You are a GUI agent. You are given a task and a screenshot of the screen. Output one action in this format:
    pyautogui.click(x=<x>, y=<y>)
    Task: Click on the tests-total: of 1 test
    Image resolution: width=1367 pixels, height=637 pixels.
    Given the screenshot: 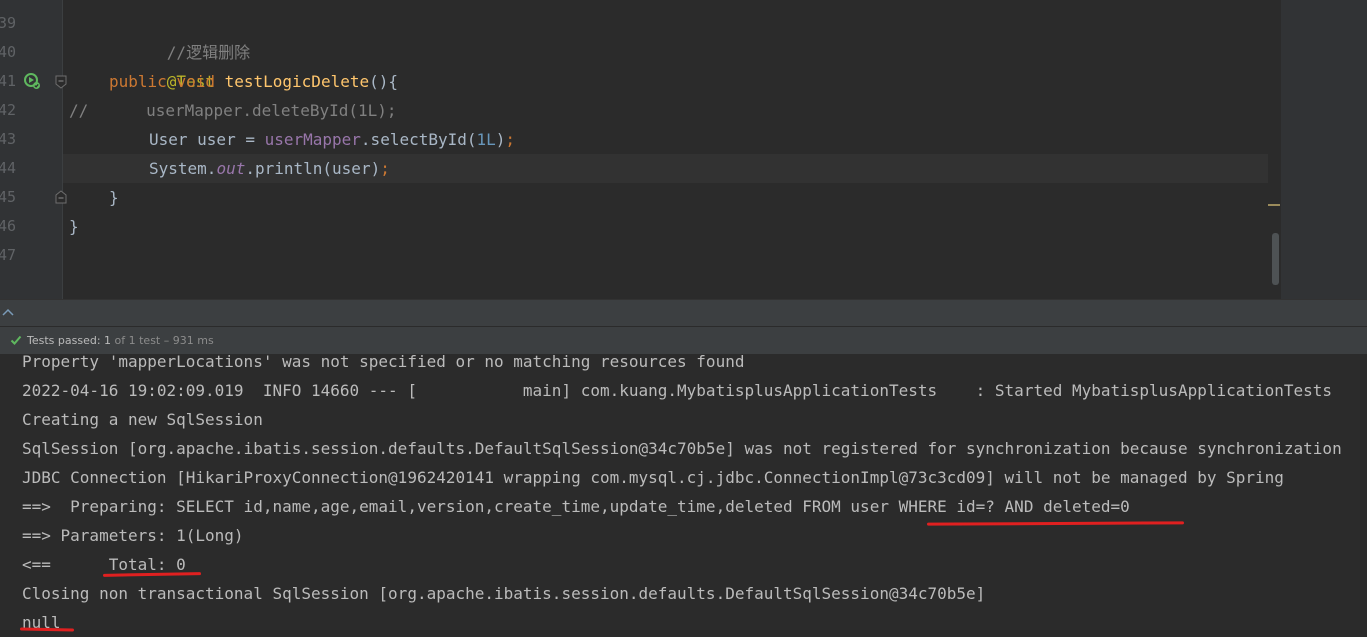 What is the action you would take?
    pyautogui.click(x=136, y=340)
    